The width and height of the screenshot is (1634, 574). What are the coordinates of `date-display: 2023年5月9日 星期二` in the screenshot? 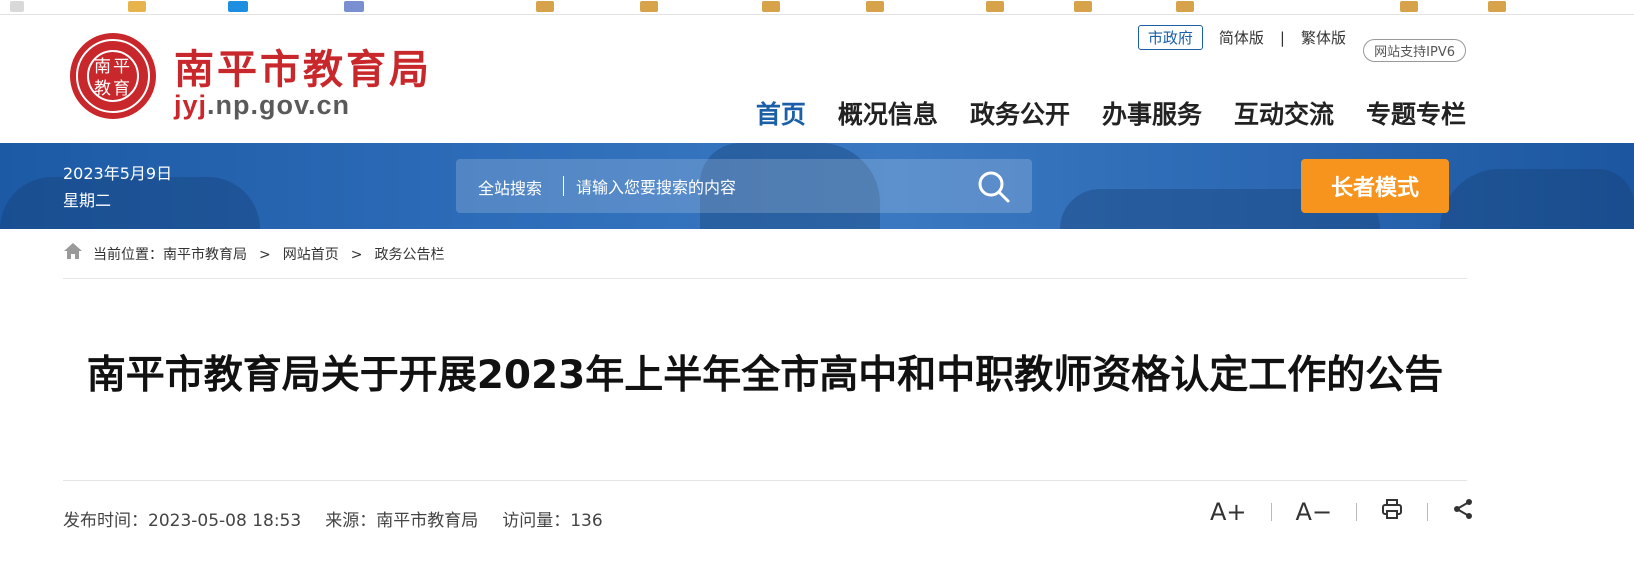 It's located at (117, 187).